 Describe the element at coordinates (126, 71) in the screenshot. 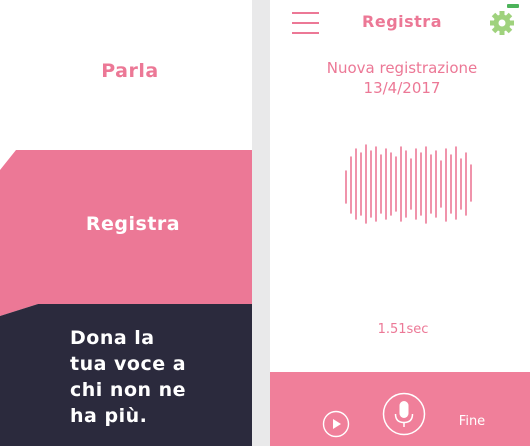

I see `menu-item-parla: Parla` at that location.